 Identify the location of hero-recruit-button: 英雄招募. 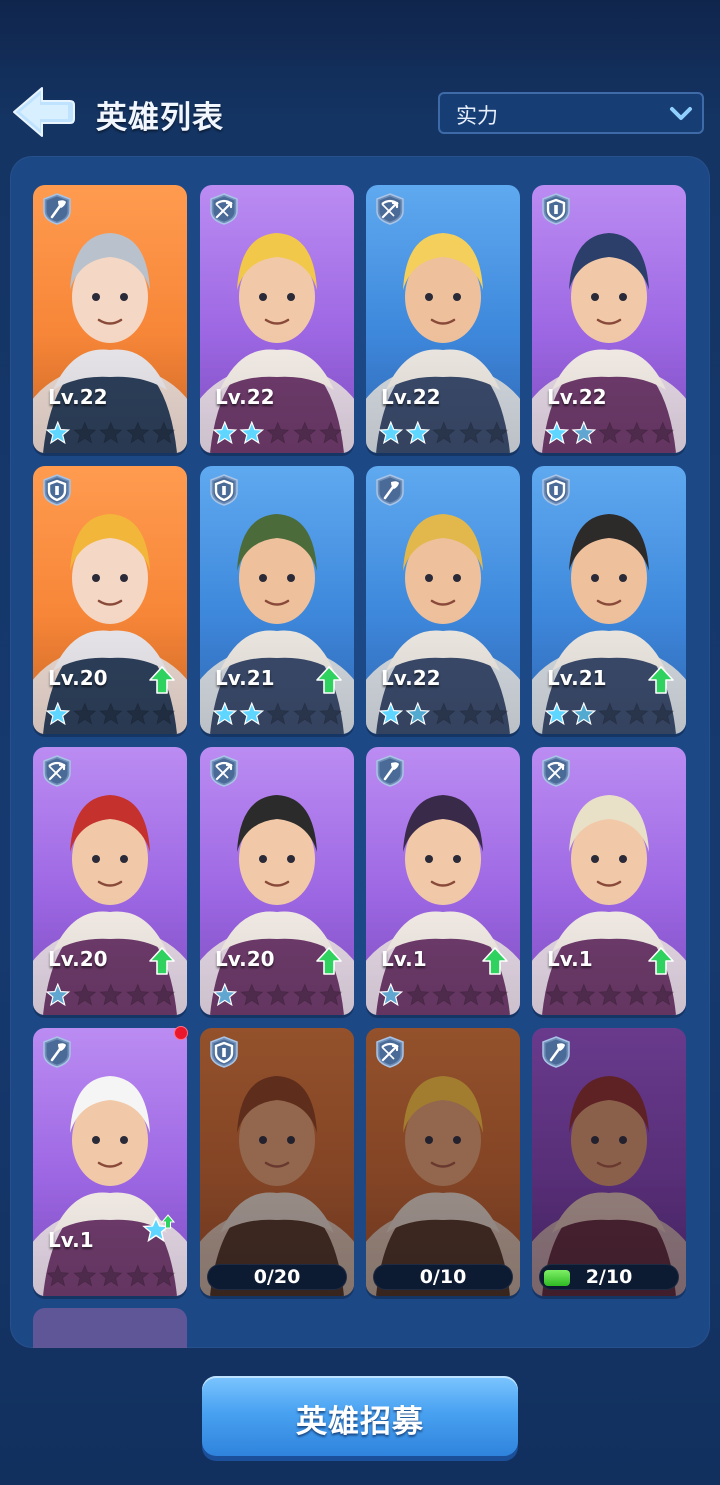
(360, 1416).